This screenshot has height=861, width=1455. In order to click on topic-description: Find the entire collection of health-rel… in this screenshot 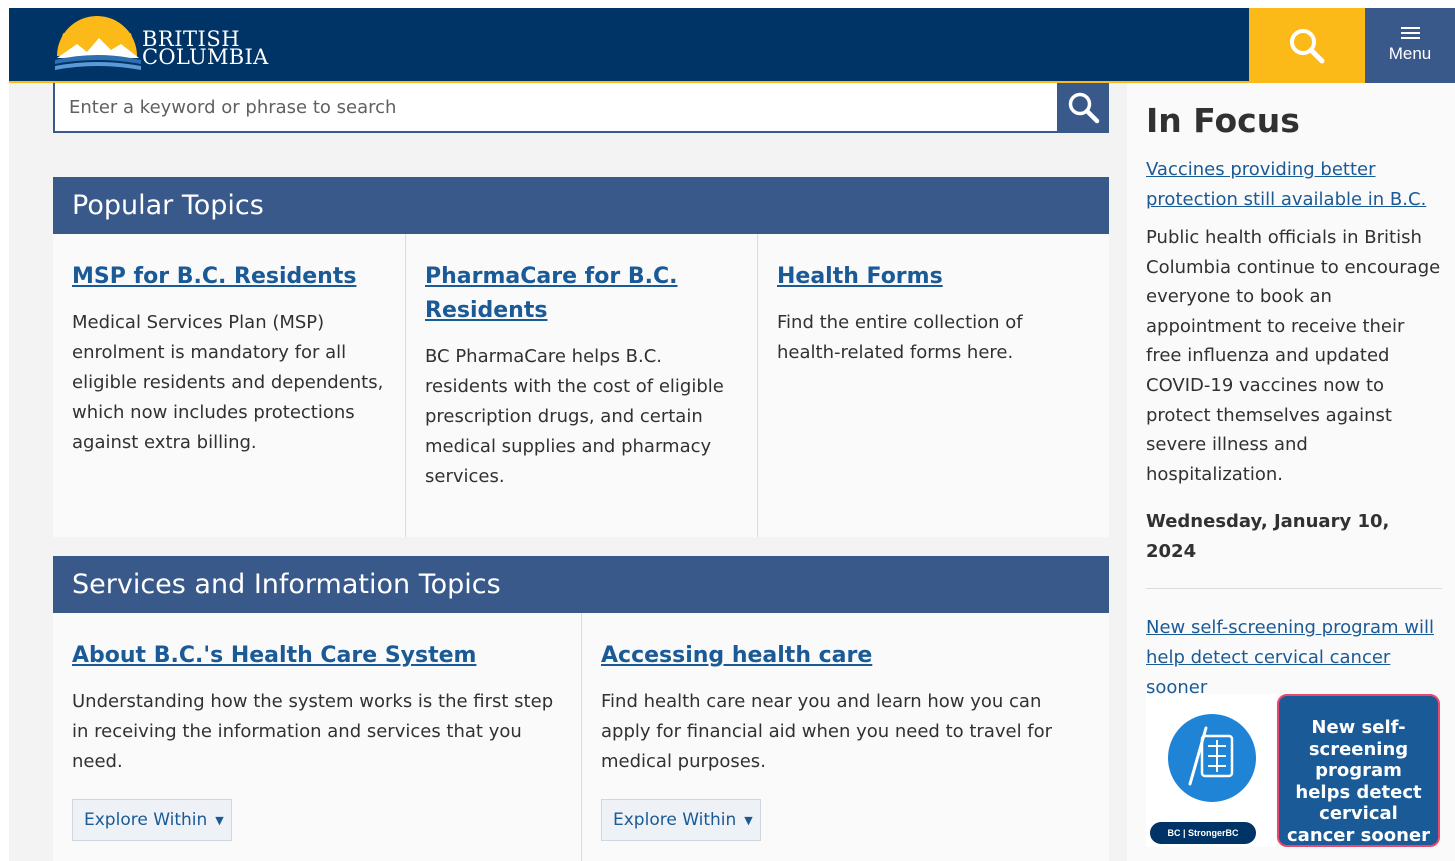, I will do `click(900, 337)`.